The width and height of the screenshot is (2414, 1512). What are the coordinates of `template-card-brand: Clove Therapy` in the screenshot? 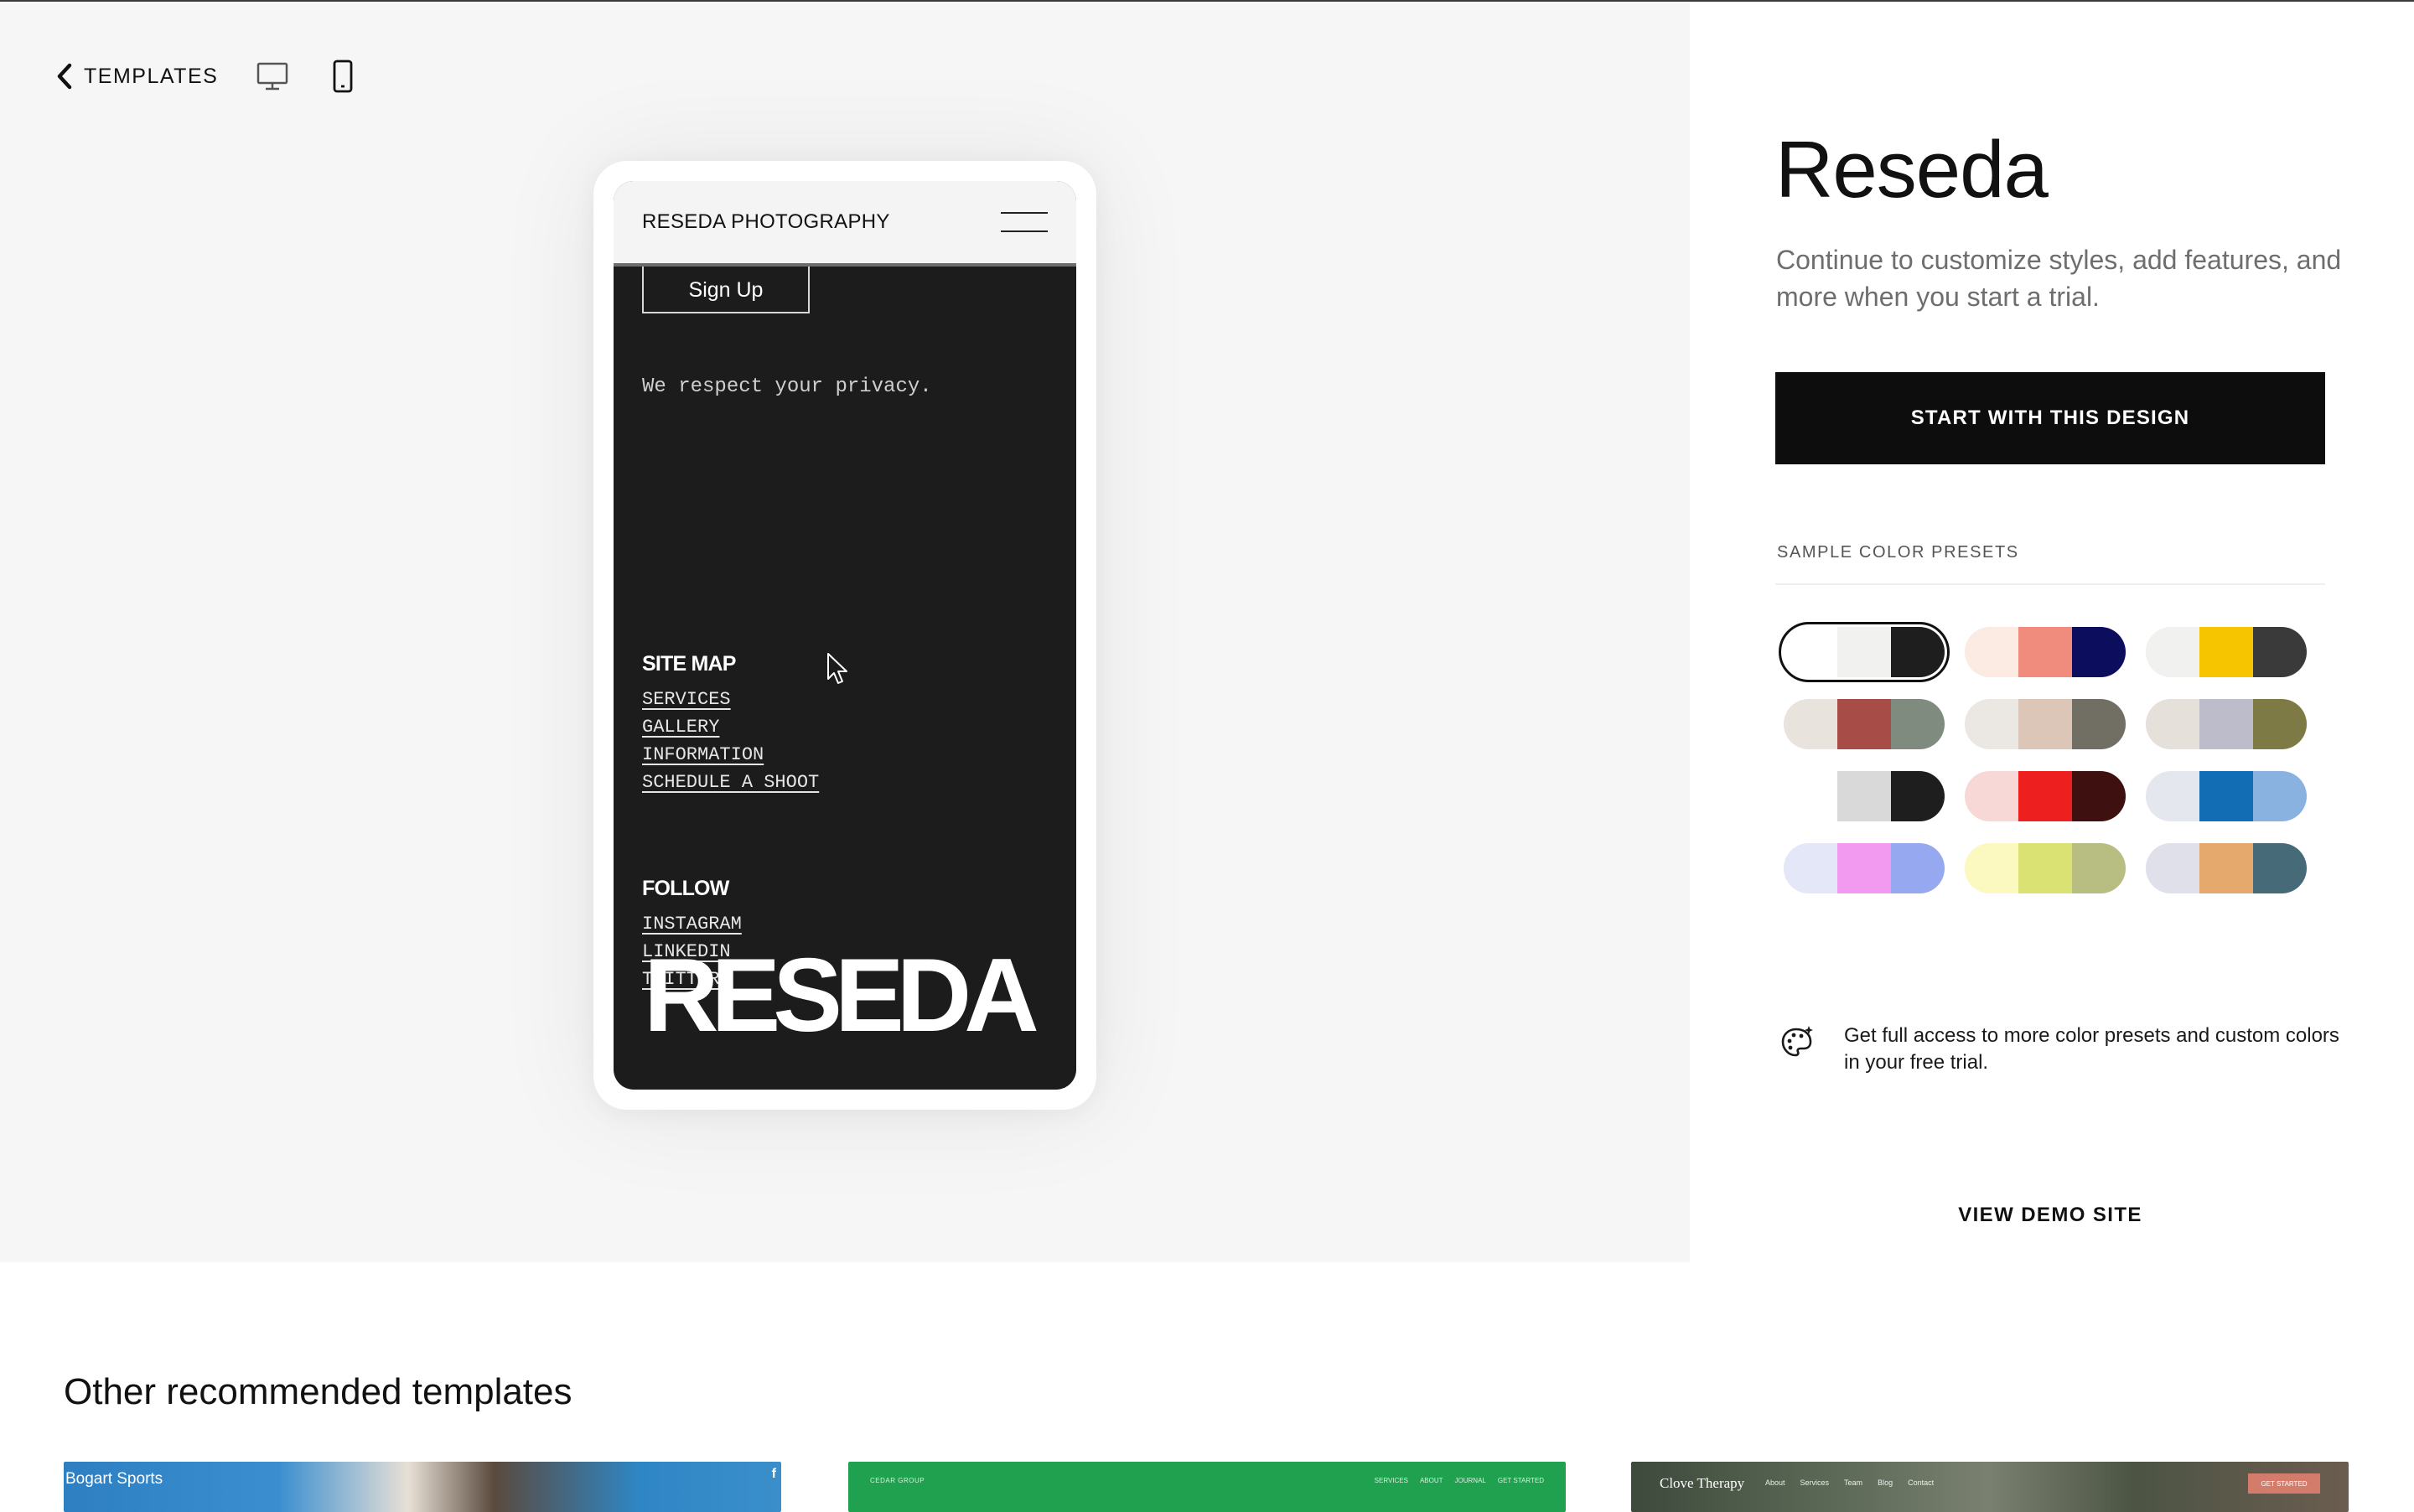 It's located at (1703, 1483).